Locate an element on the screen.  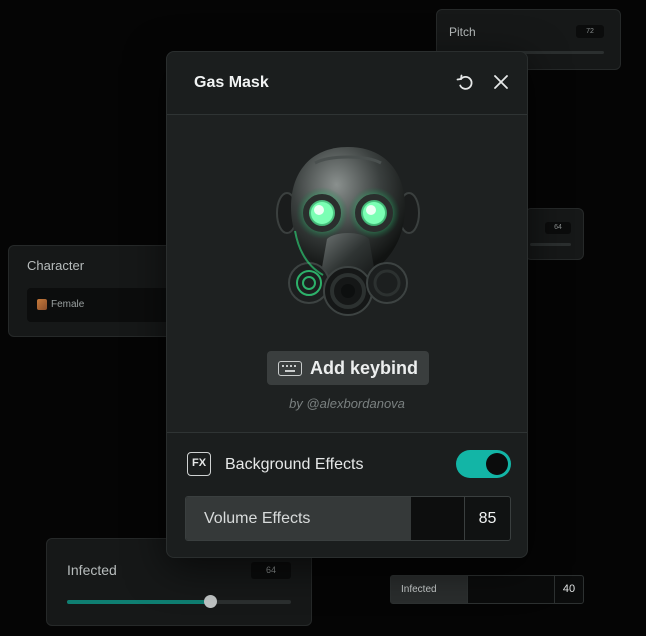
close-button is located at coordinates (501, 82).